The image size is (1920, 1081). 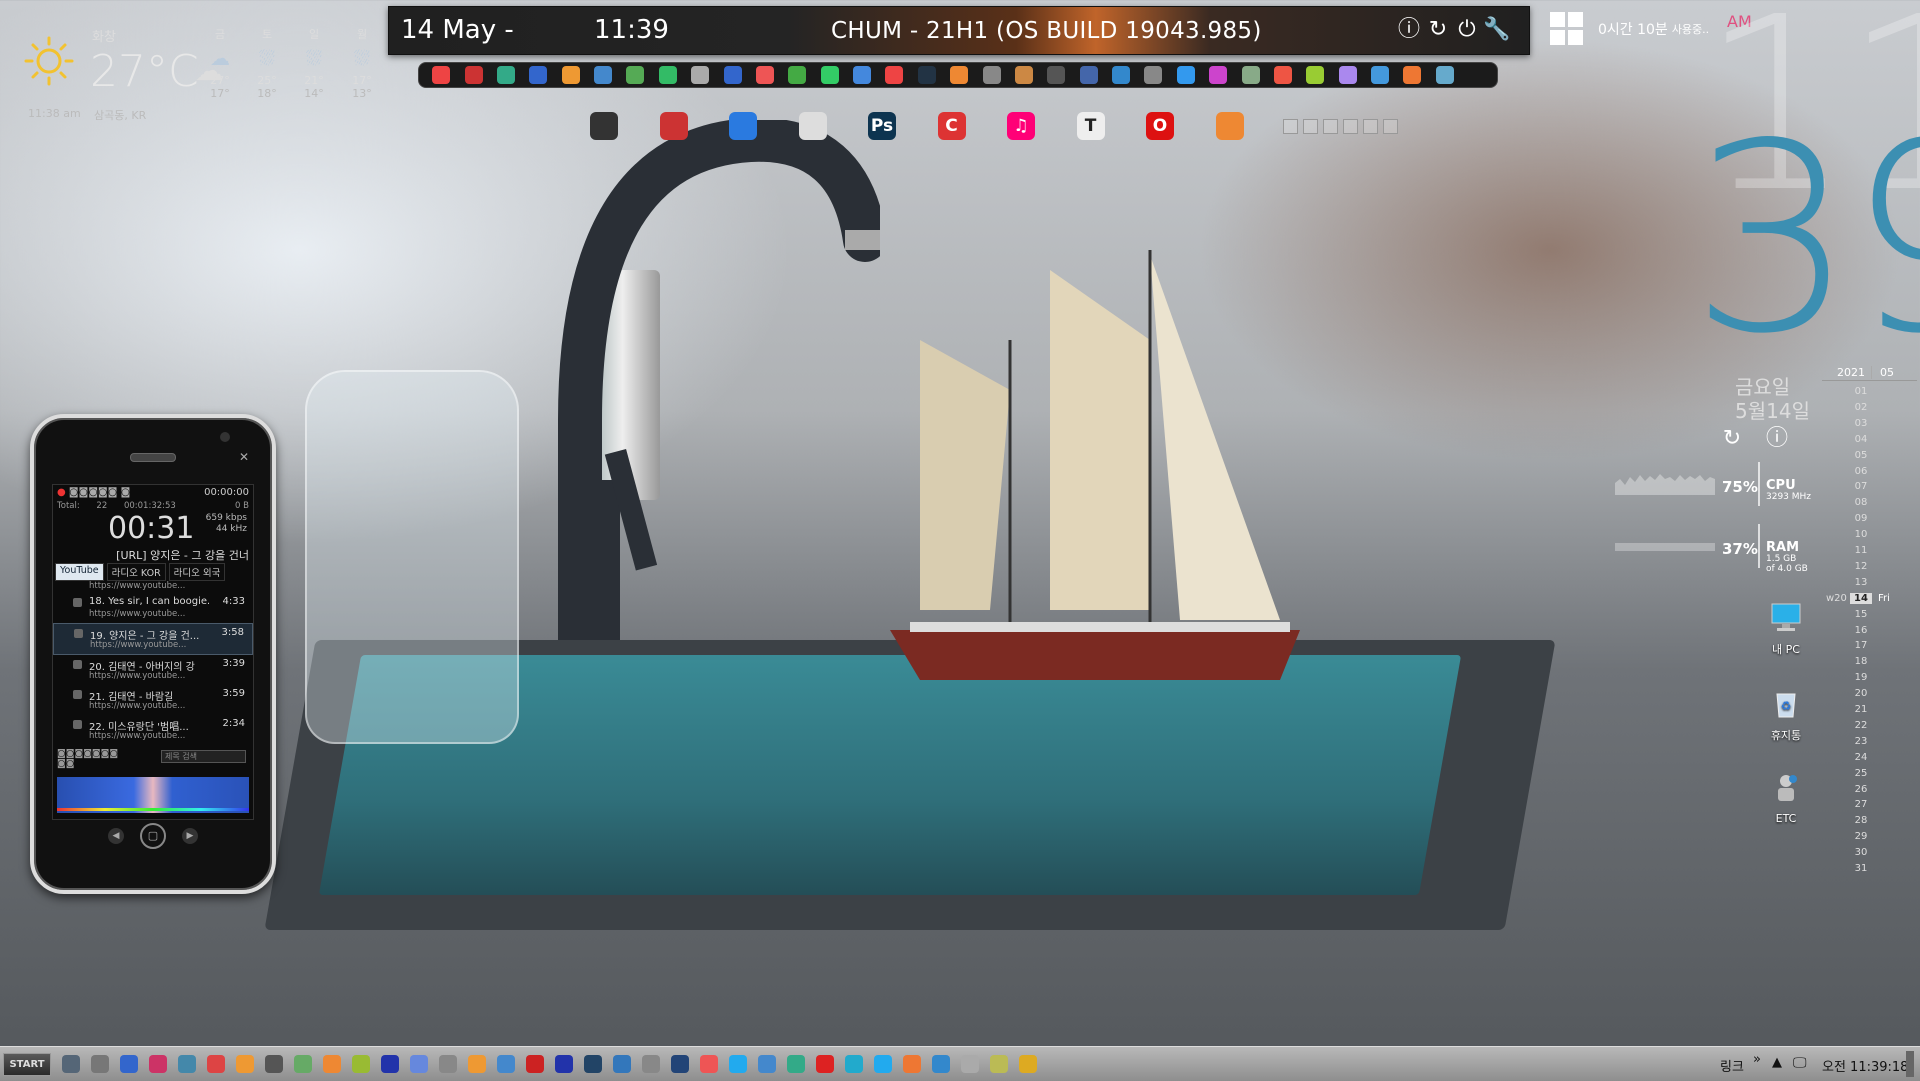 I want to click on desktop-icon-my-pc: 내 PC, so click(x=1786, y=628).